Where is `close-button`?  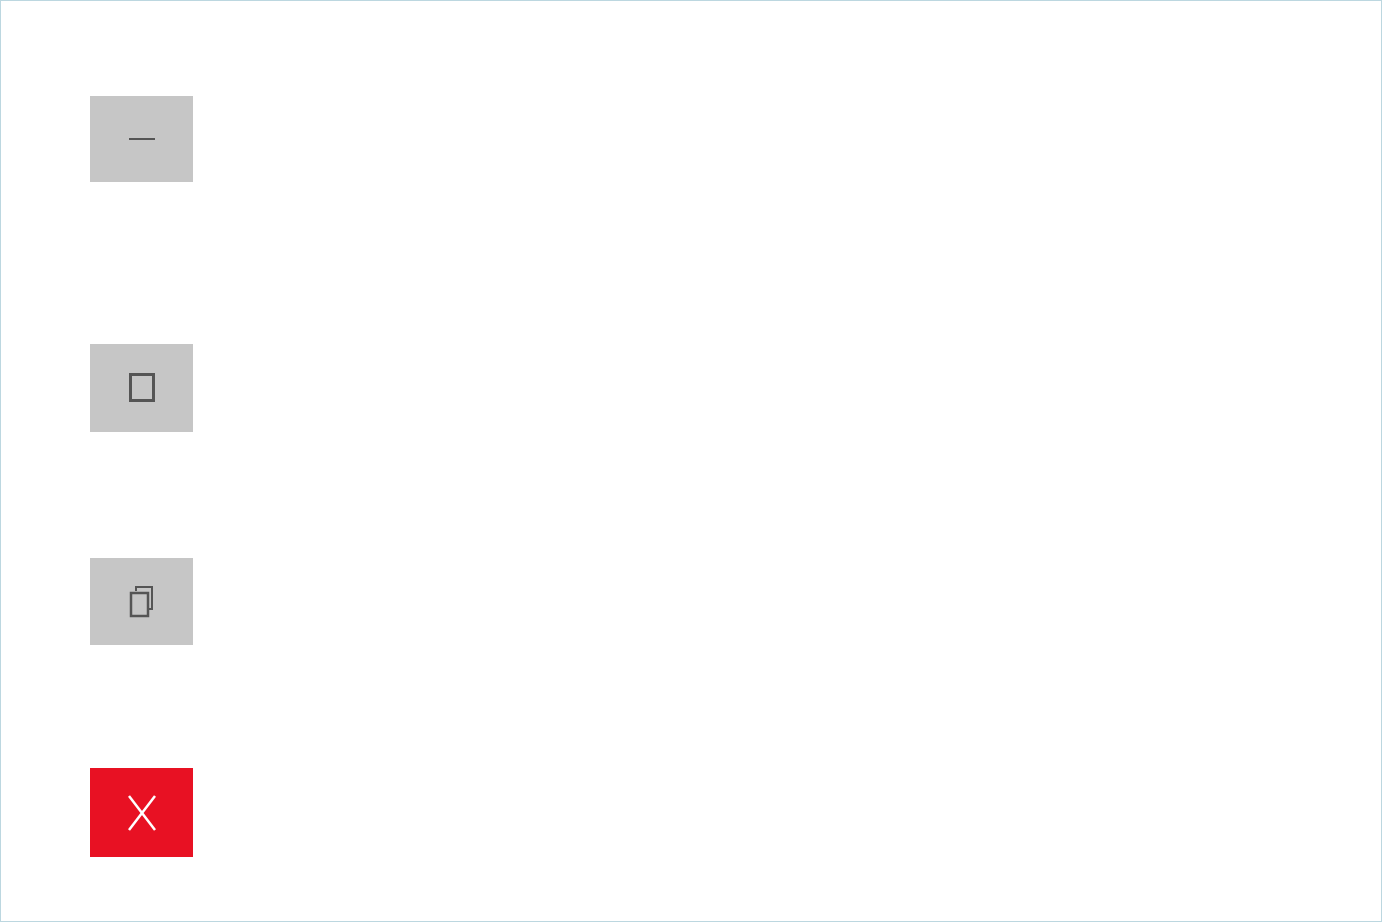
close-button is located at coordinates (141, 812).